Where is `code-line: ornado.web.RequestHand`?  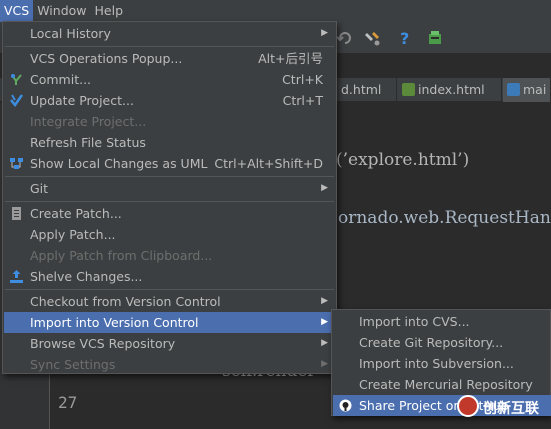 code-line: ornado.web.RequestHand is located at coordinates (444, 218).